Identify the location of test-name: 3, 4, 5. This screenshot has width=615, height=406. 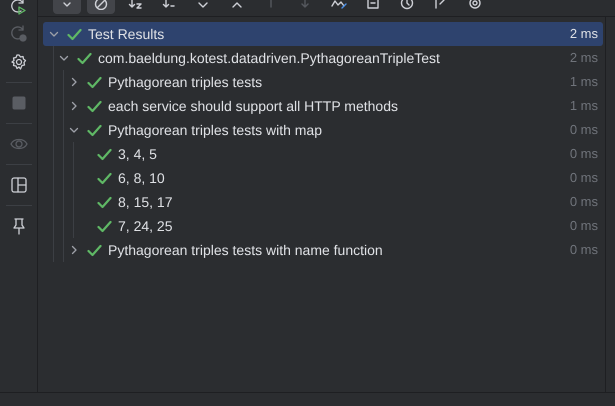
(137, 154).